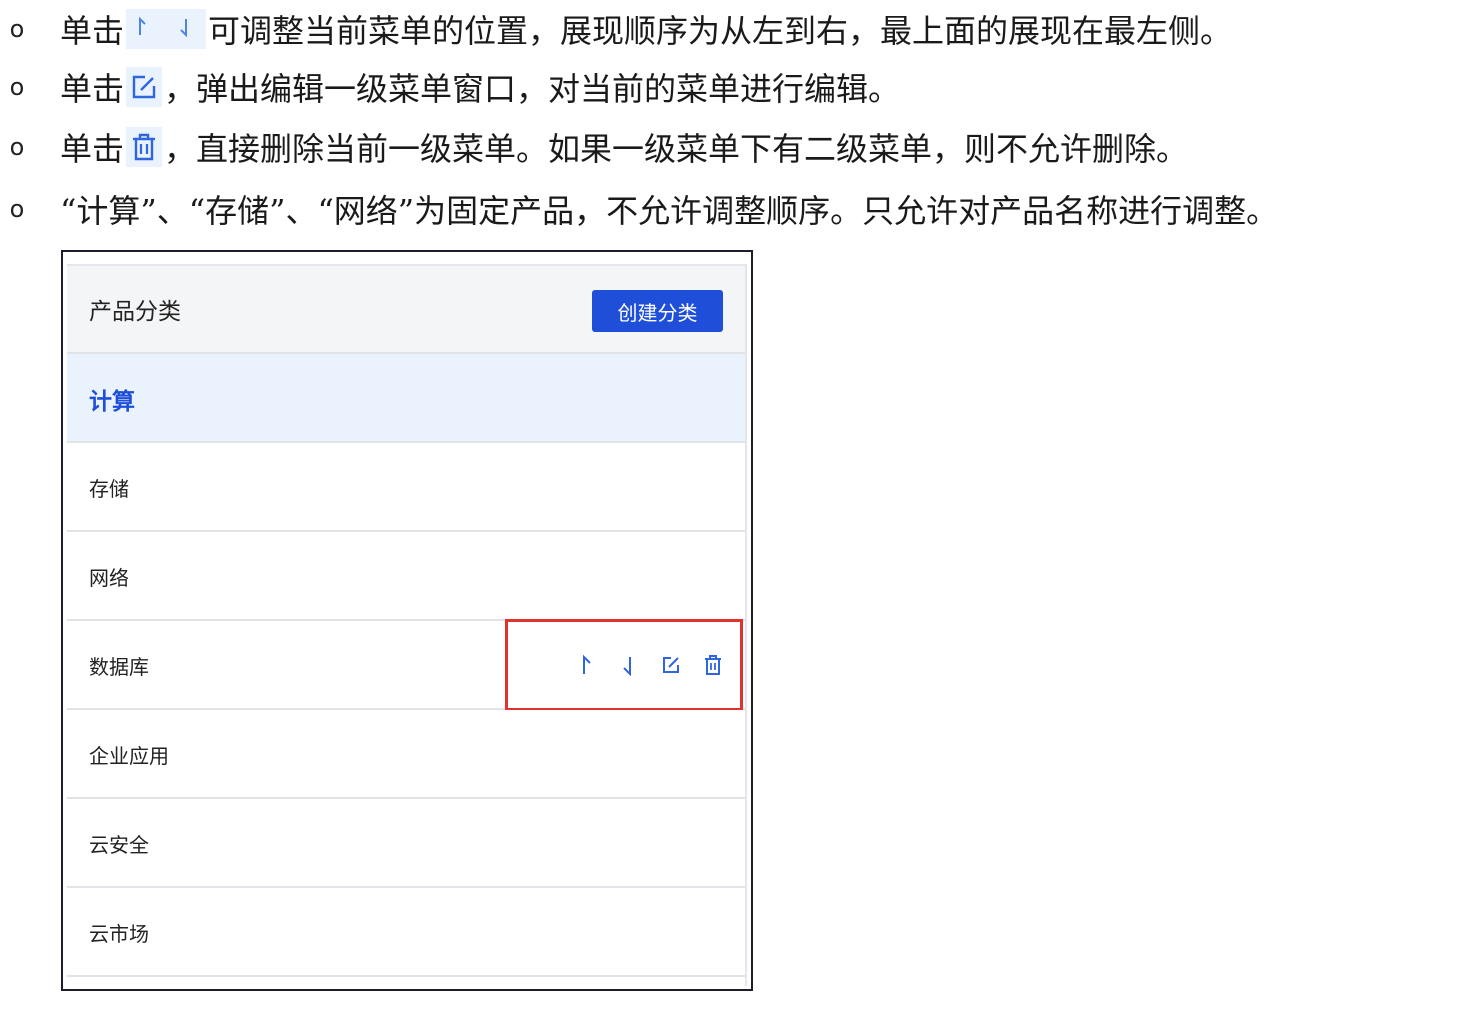  Describe the element at coordinates (135, 312) in the screenshot. I see `panel-title: 产品分类` at that location.